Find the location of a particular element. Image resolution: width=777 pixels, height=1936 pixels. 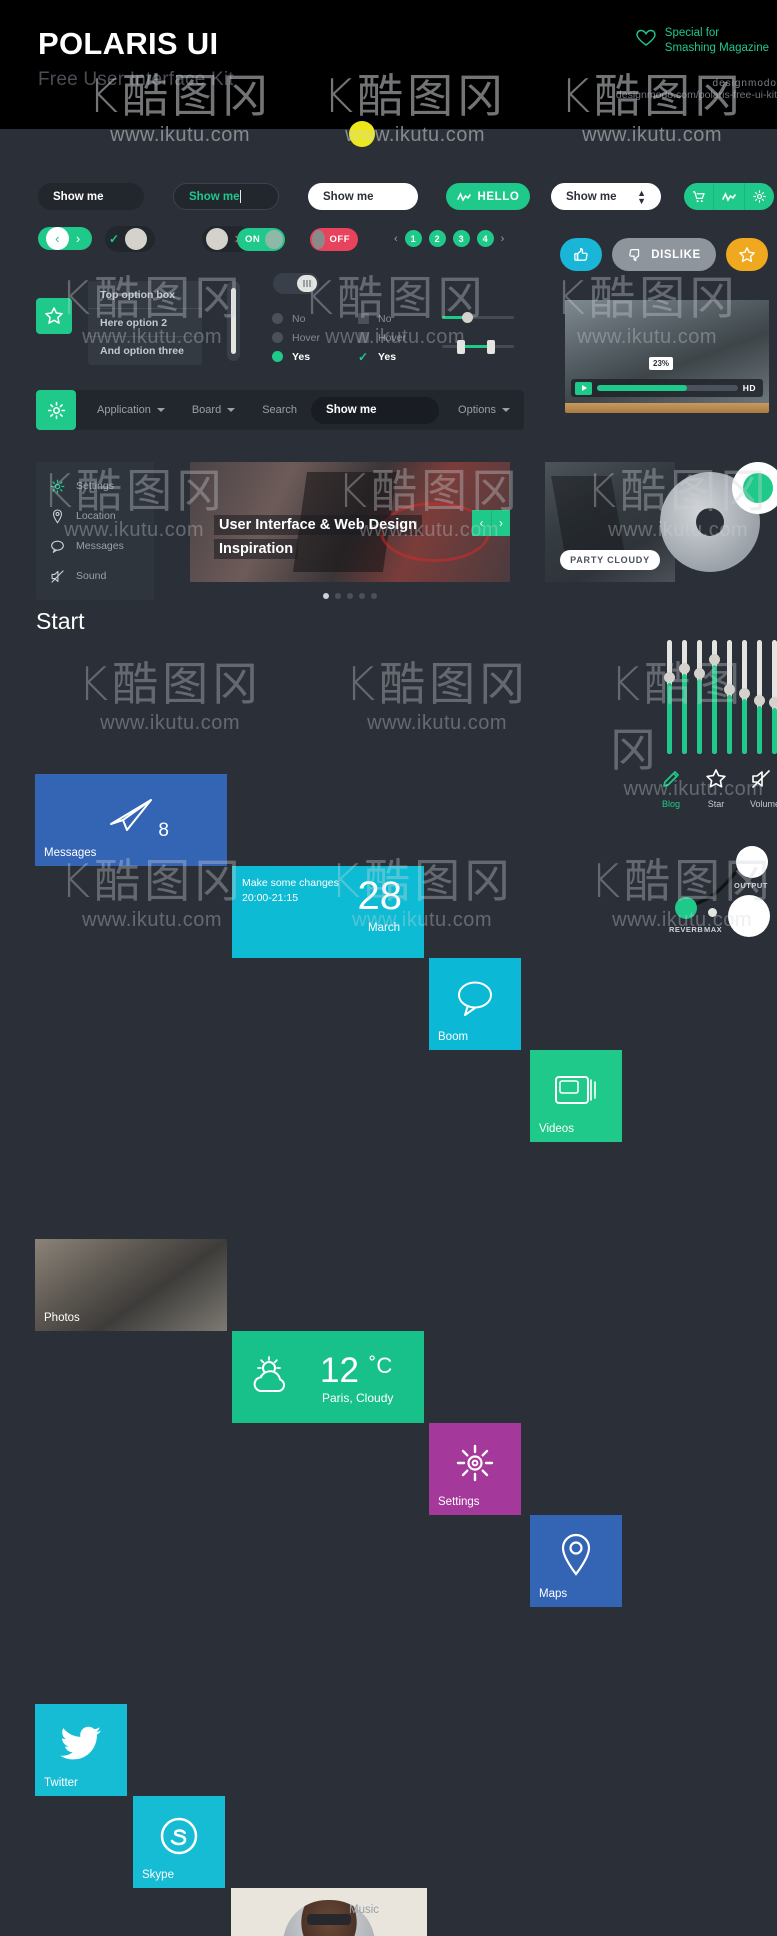

checkbox-option-hover: Hover is located at coordinates (382, 337).